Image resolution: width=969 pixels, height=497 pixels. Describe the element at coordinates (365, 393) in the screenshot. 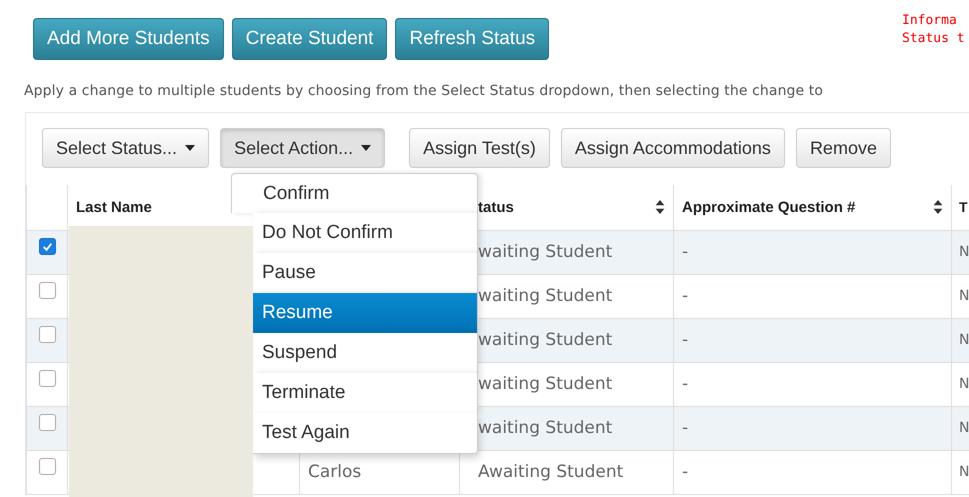

I see `menu-item: Terminate` at that location.